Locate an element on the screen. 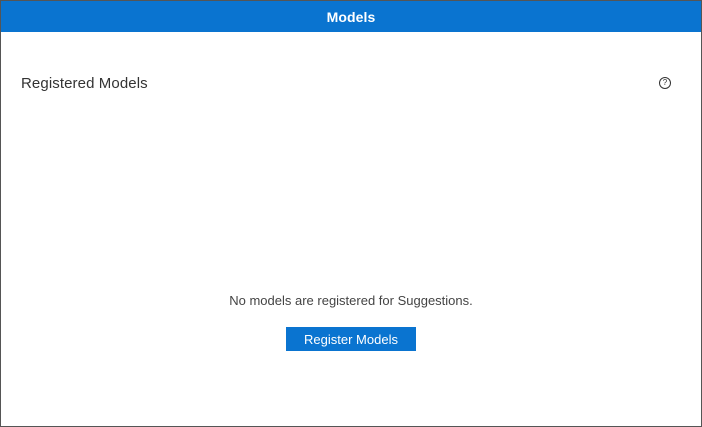 This screenshot has width=702, height=427. registered-models-header: Registered Models ? is located at coordinates (346, 83).